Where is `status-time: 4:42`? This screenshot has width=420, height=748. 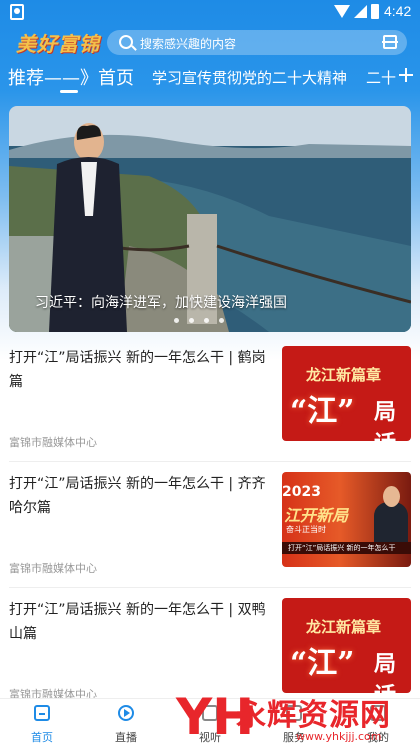 status-time: 4:42 is located at coordinates (398, 11).